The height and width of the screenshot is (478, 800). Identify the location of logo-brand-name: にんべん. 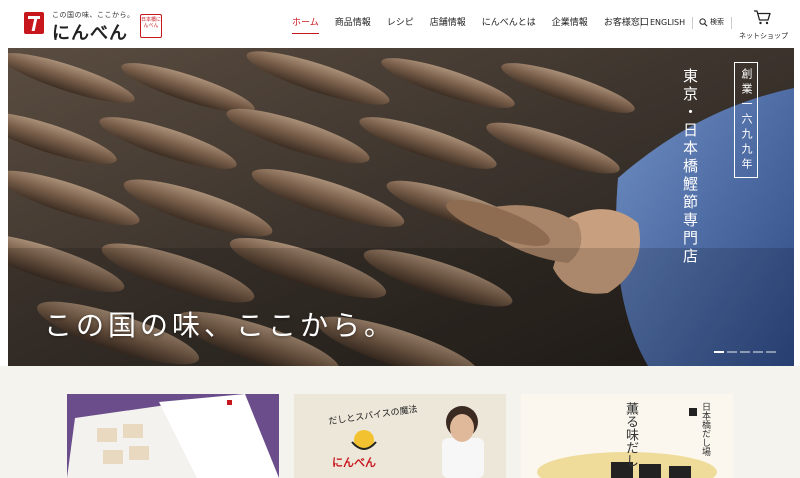
(90, 33).